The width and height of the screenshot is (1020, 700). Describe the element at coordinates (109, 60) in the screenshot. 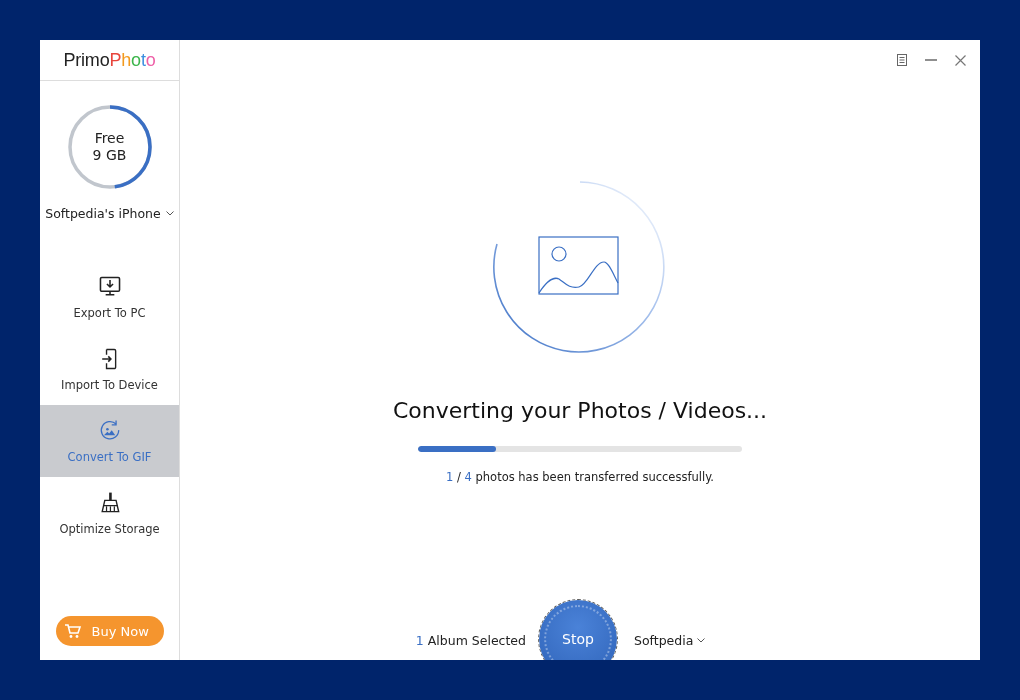

I see `logo-text: PrimoPhoto` at that location.